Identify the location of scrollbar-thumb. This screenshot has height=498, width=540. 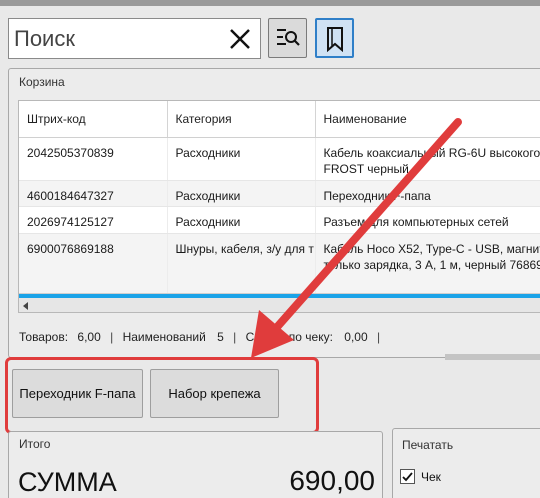
(279, 296).